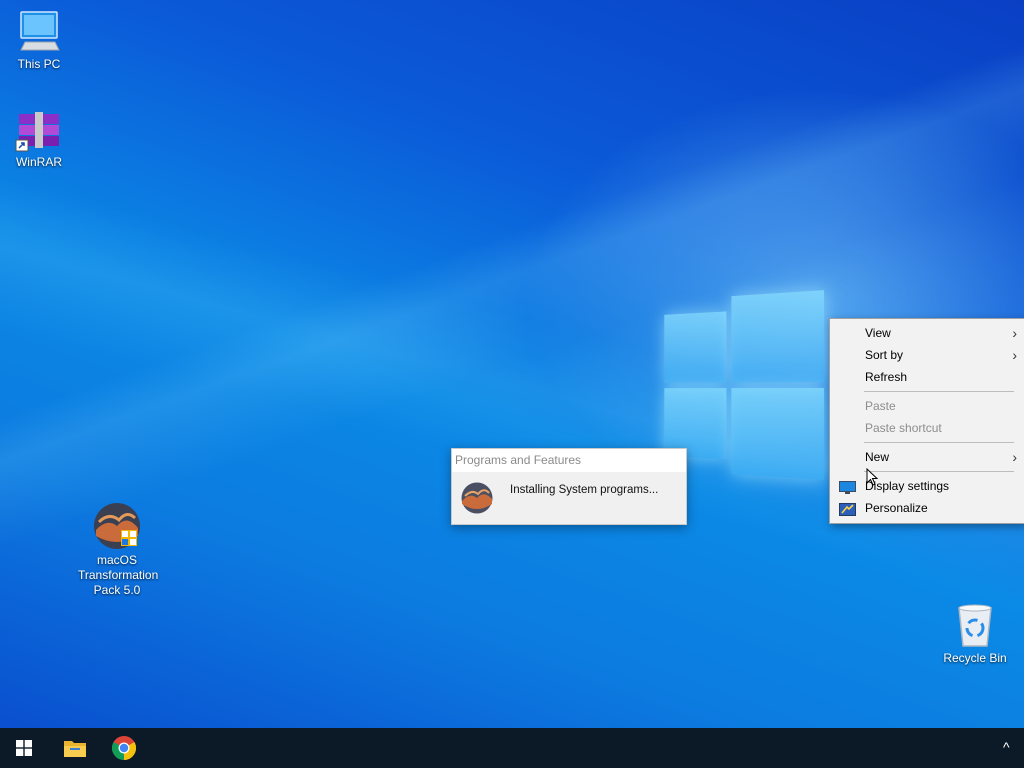  What do you see at coordinates (903, 428) in the screenshot?
I see `menu-item-label: Paste shortcut` at bounding box center [903, 428].